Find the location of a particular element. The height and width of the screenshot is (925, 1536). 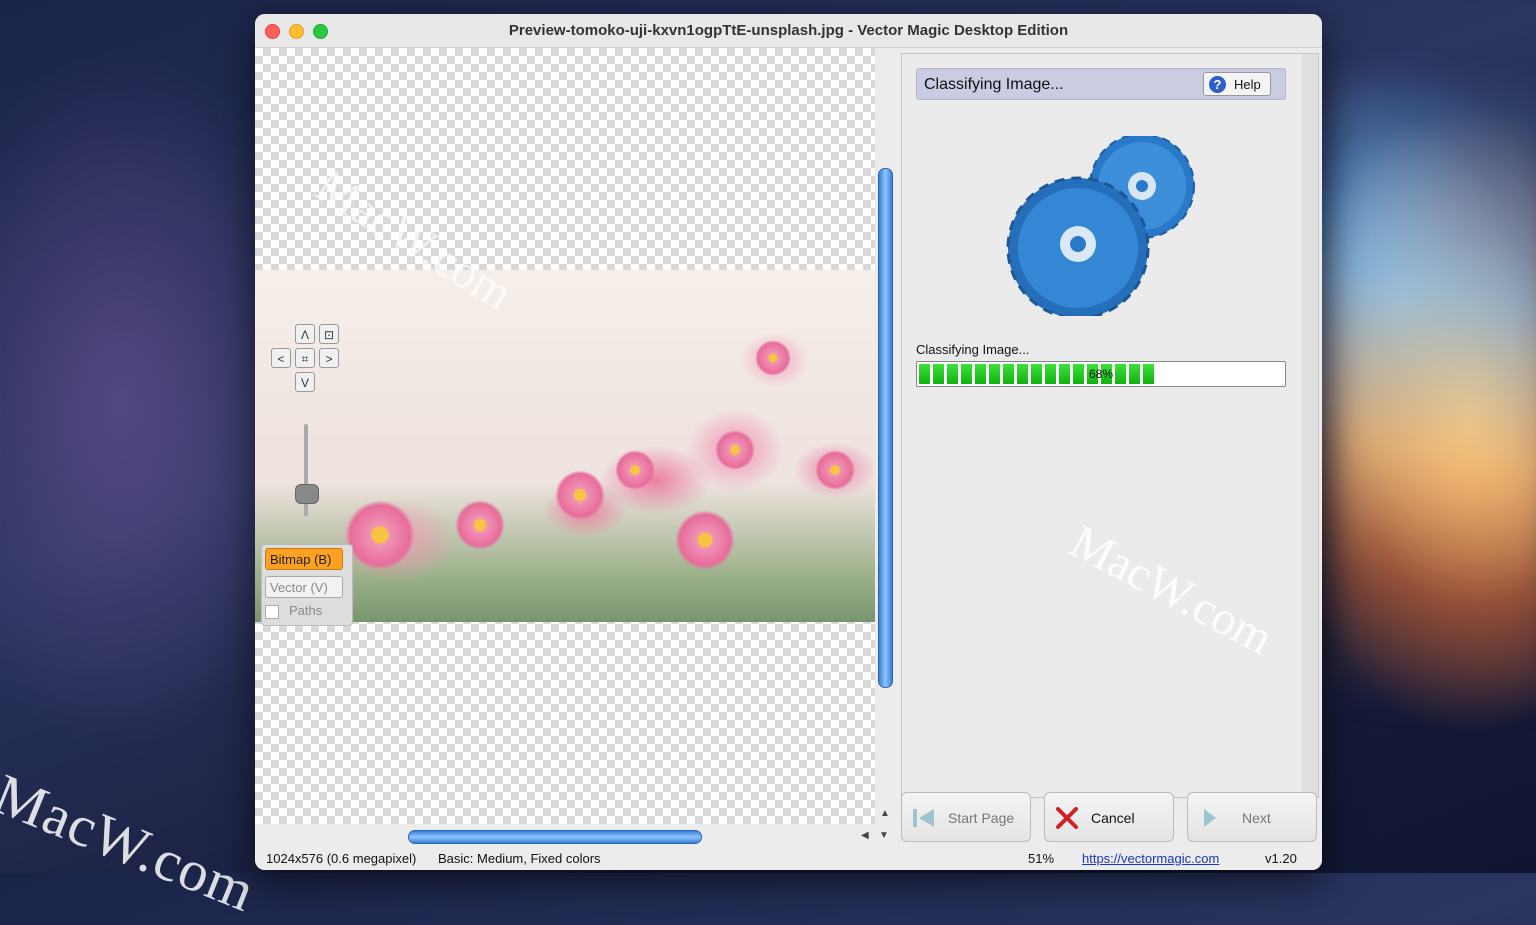

paths-label: Paths is located at coordinates (306, 610).